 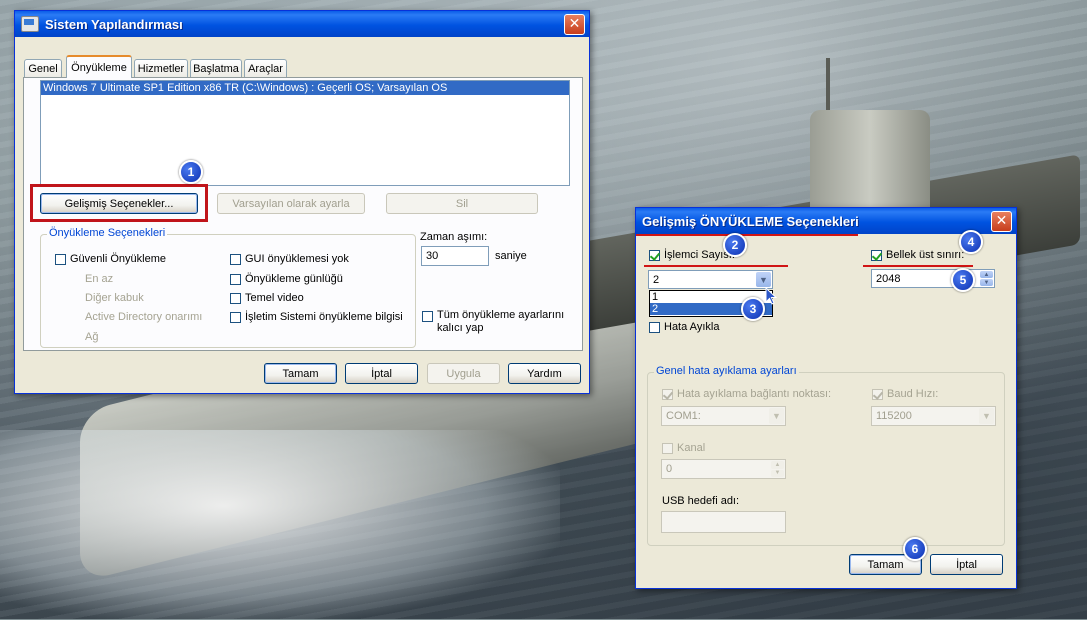 What do you see at coordinates (667, 448) in the screenshot?
I see `channel-check` at bounding box center [667, 448].